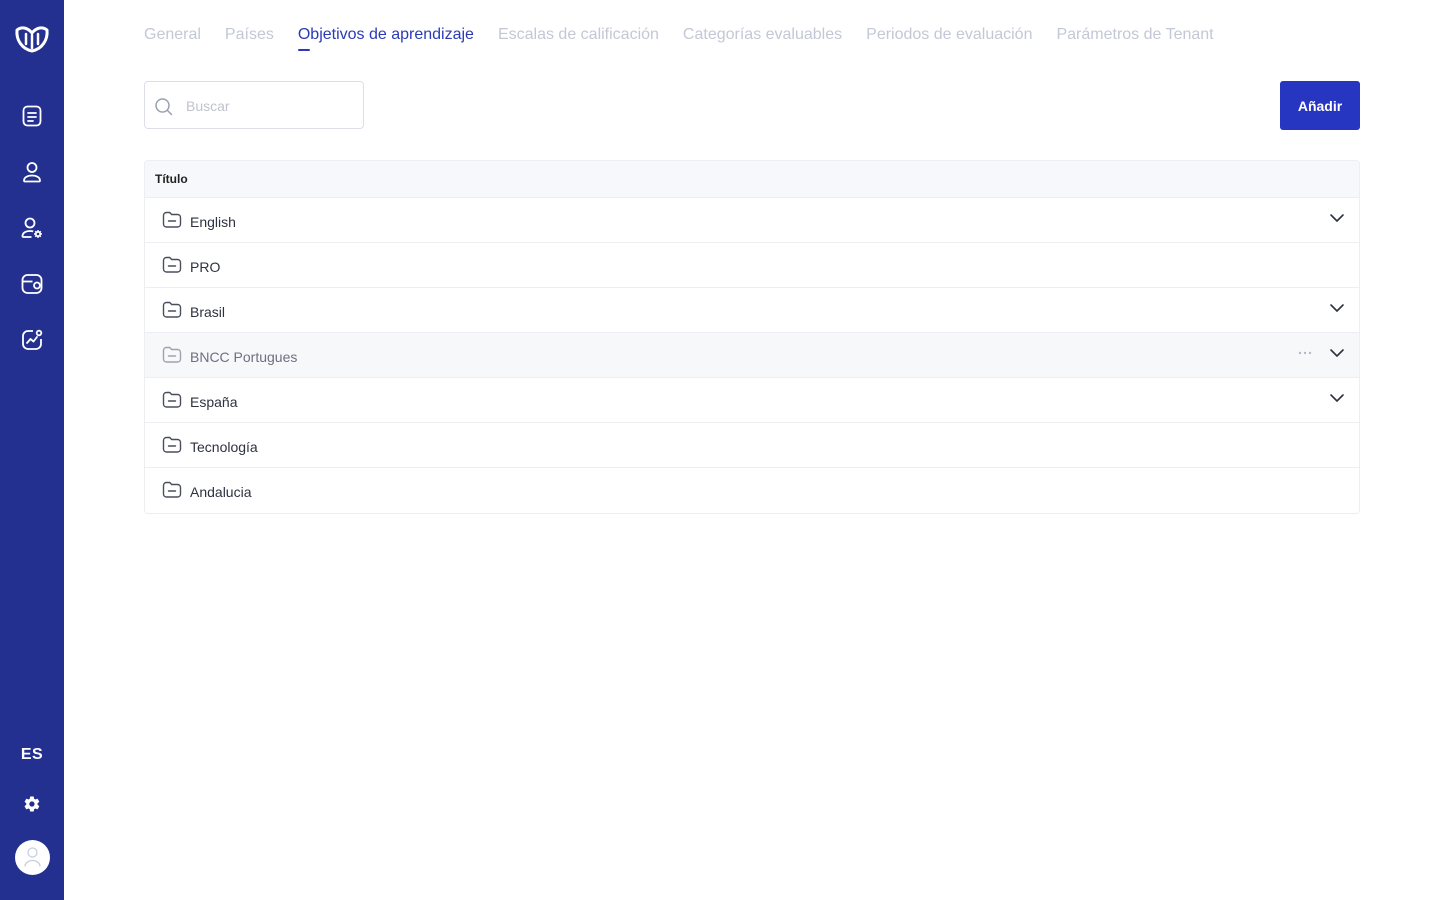 This screenshot has height=900, width=1440. Describe the element at coordinates (244, 357) in the screenshot. I see `row-title: BNCC Portugues` at that location.